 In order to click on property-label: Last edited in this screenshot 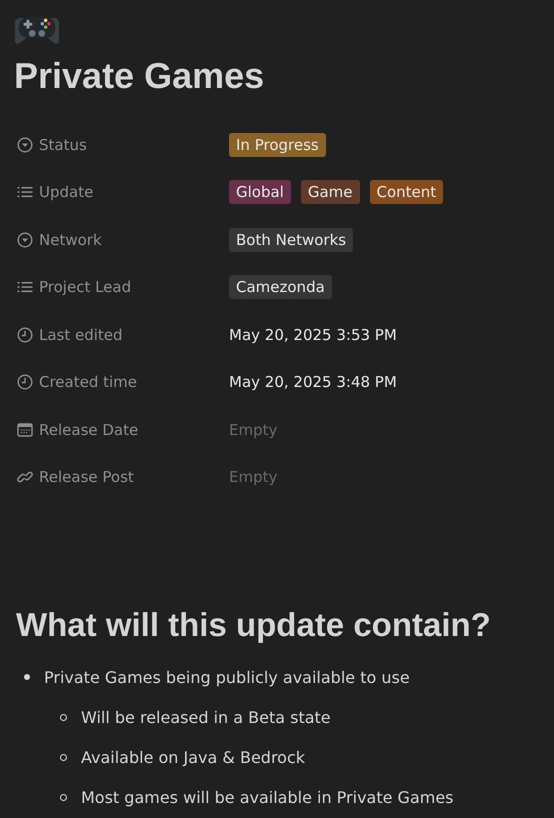, I will do `click(81, 335)`.